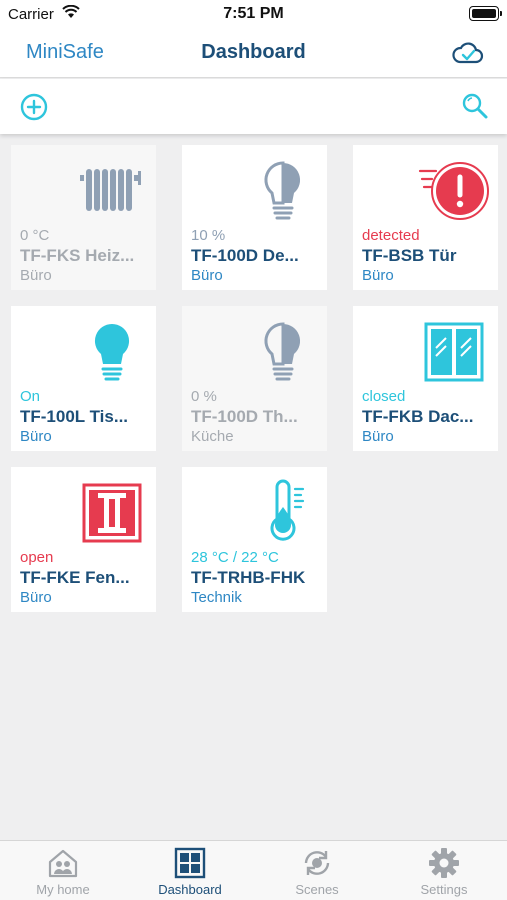  Describe the element at coordinates (468, 53) in the screenshot. I see `cloud-check-icon` at that location.